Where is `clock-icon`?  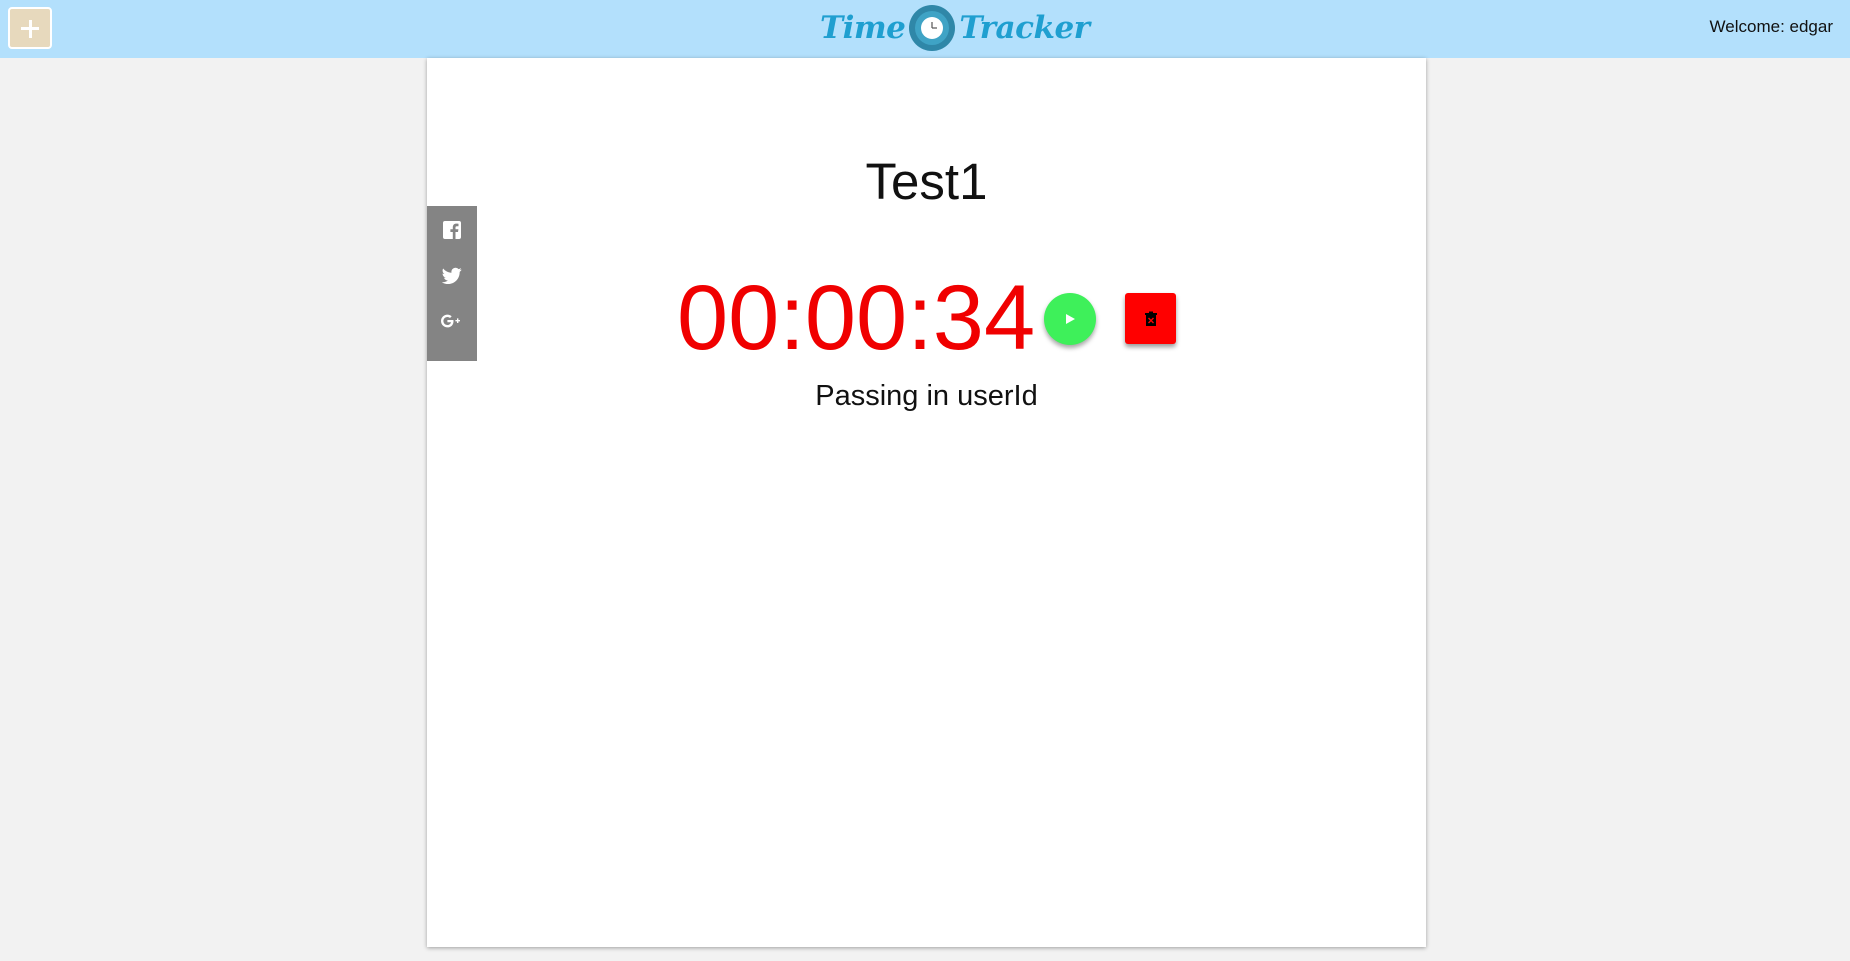 clock-icon is located at coordinates (932, 28).